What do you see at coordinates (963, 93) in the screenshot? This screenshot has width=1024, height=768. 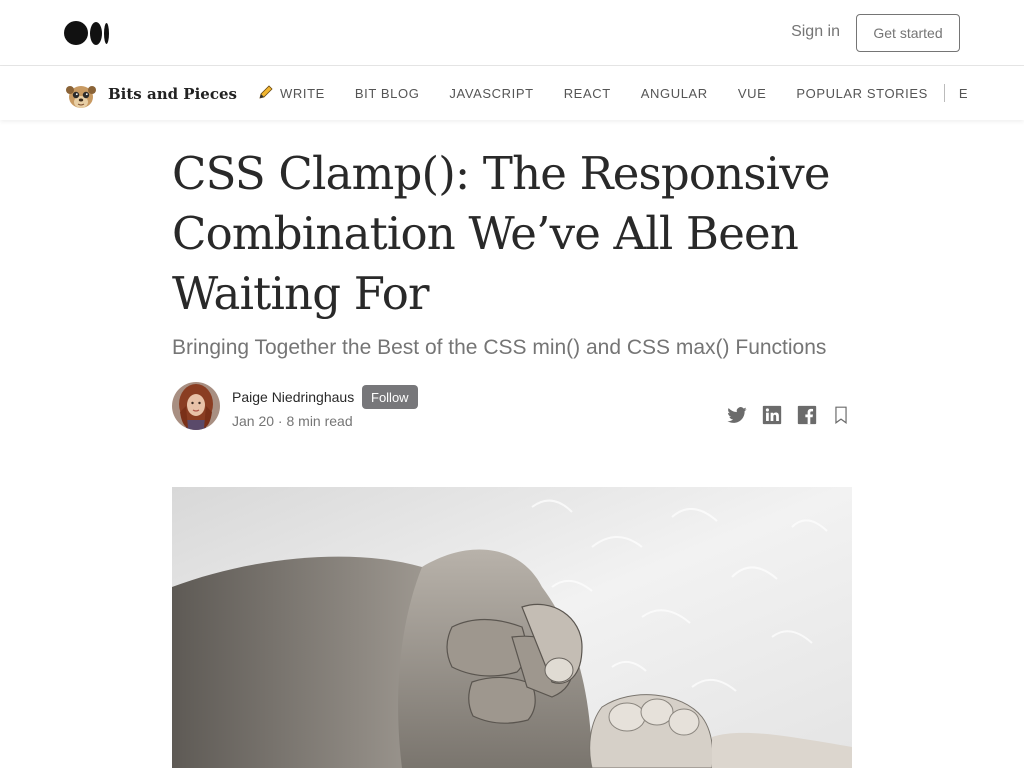 I see `nav-item-truncated: E` at bounding box center [963, 93].